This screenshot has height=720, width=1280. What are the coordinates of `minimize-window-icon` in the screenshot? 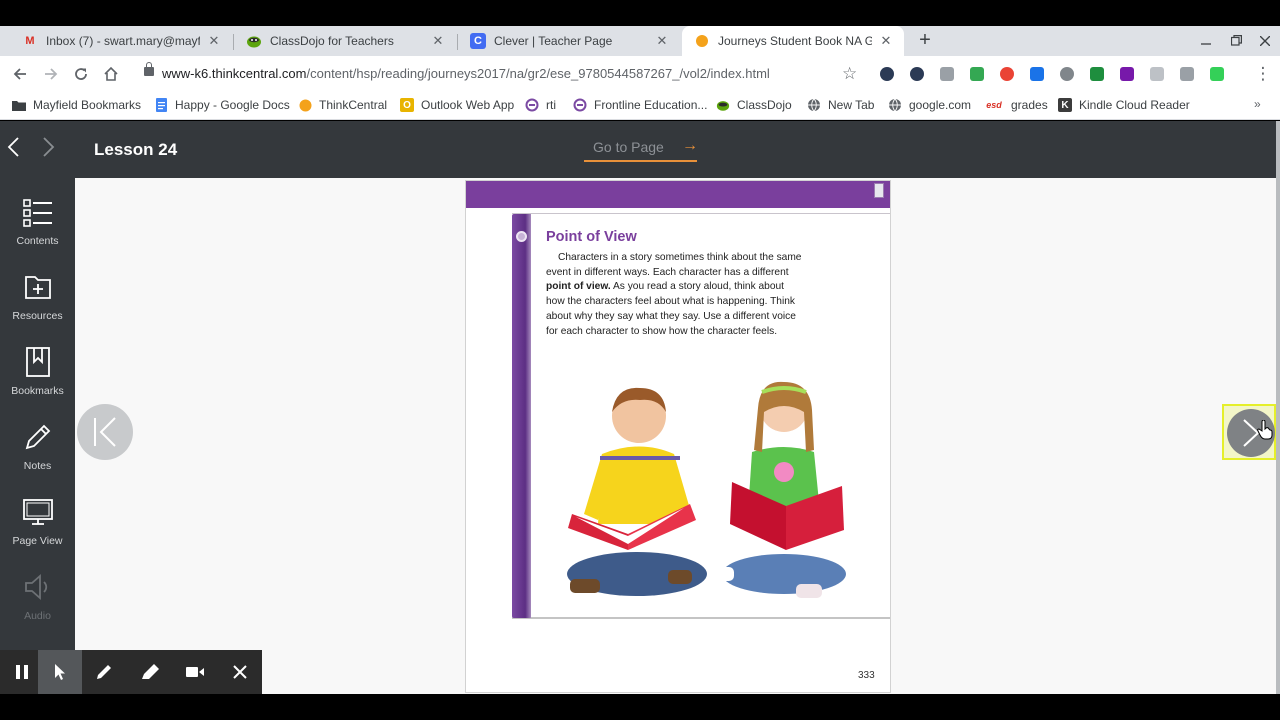 It's located at (1206, 41).